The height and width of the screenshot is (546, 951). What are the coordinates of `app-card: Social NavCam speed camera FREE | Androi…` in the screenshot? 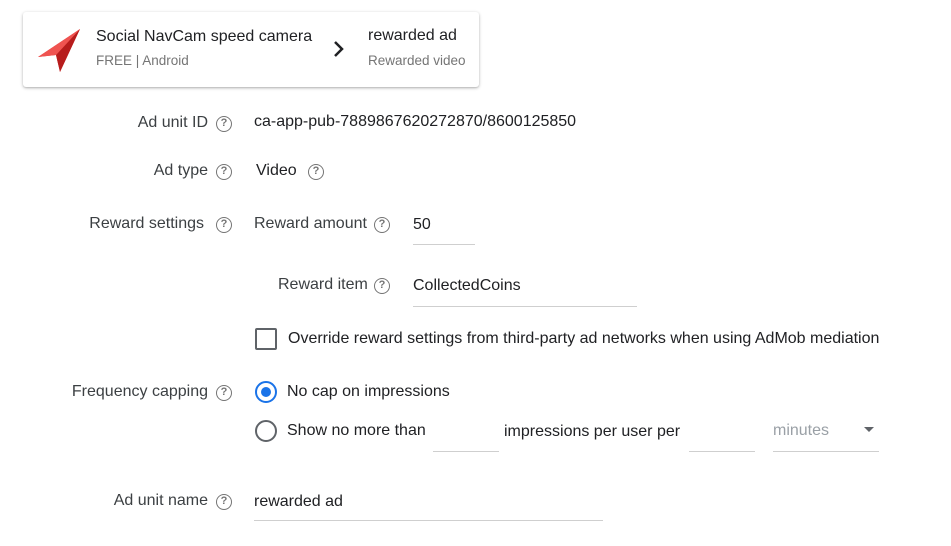 It's located at (251, 49).